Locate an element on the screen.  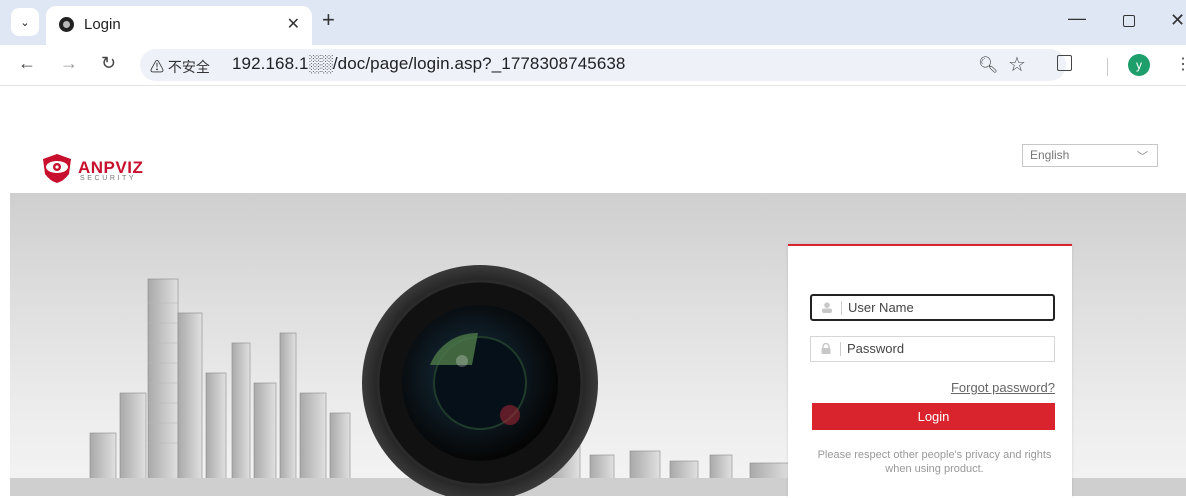
tab-title: Login is located at coordinates (102, 24).